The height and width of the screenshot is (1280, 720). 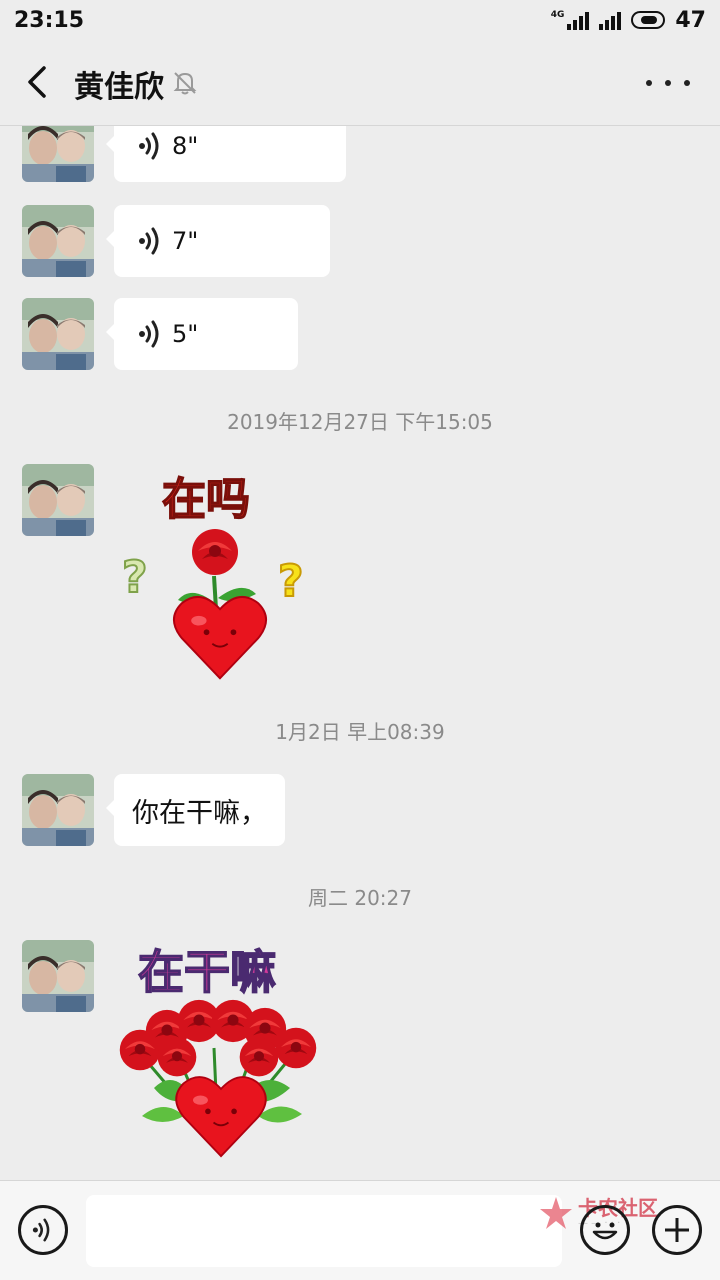 I want to click on voice-message: 5", so click(x=202, y=334).